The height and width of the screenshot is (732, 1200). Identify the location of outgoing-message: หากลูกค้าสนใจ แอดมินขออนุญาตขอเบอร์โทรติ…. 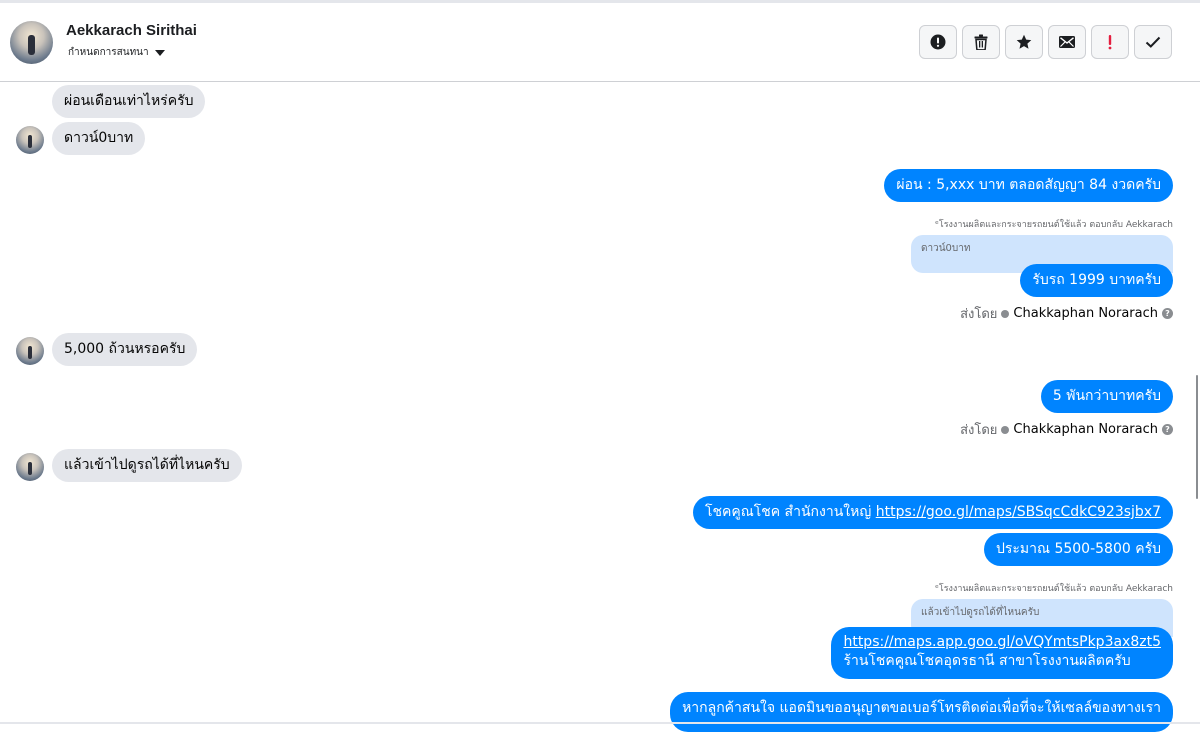
(921, 712).